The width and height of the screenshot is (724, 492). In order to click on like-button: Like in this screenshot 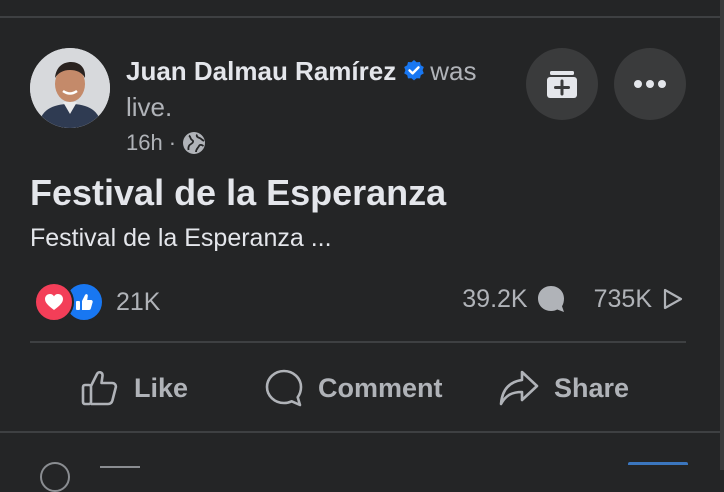, I will do `click(134, 388)`.